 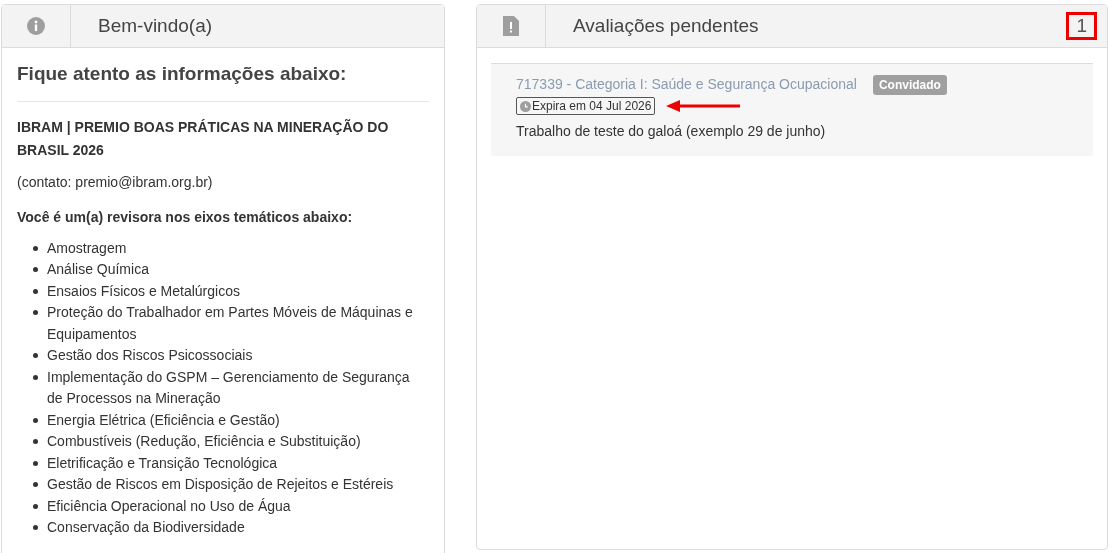 What do you see at coordinates (164, 420) in the screenshot?
I see `axis-item: Energia Elétrica (Eficiência e Gestão)` at bounding box center [164, 420].